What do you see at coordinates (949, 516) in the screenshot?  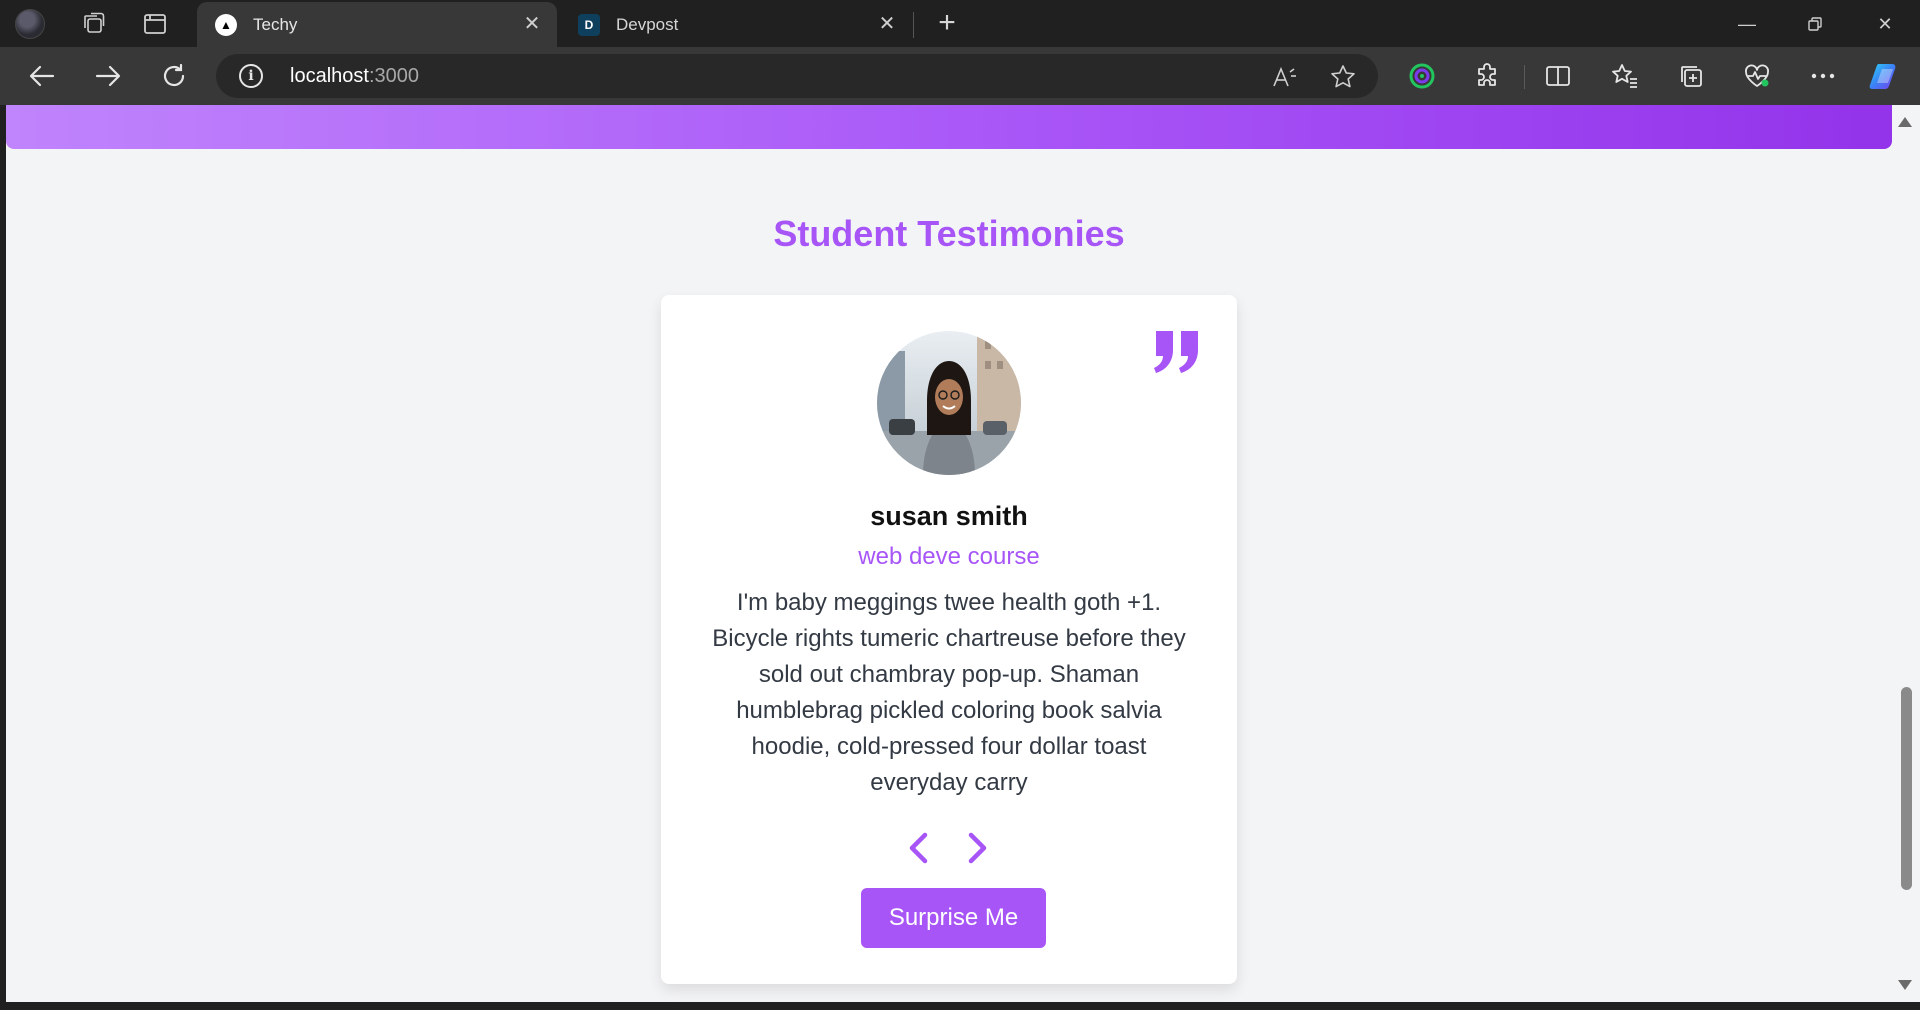 I see `student-name: susan smith` at bounding box center [949, 516].